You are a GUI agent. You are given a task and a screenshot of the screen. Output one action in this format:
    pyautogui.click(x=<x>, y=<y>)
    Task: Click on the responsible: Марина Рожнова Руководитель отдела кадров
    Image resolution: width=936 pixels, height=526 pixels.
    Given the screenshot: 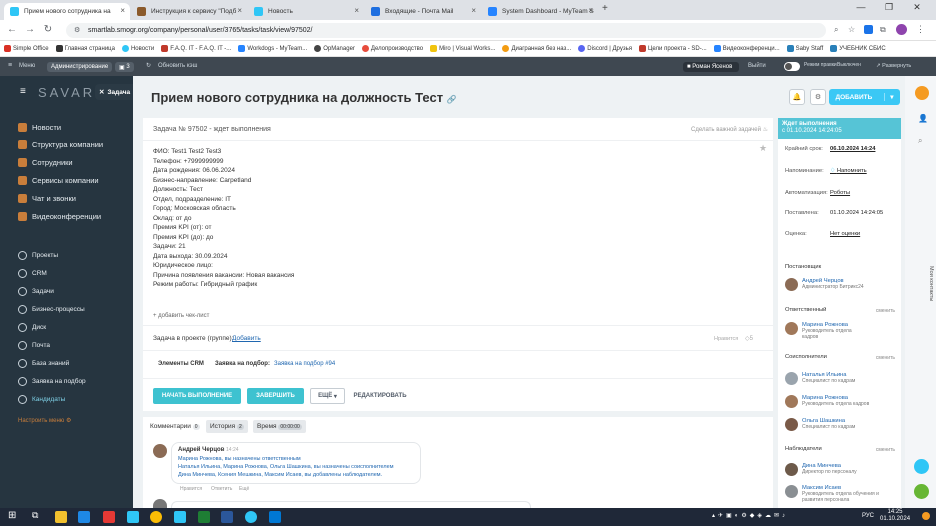 What is the action you would take?
    pyautogui.click(x=823, y=331)
    